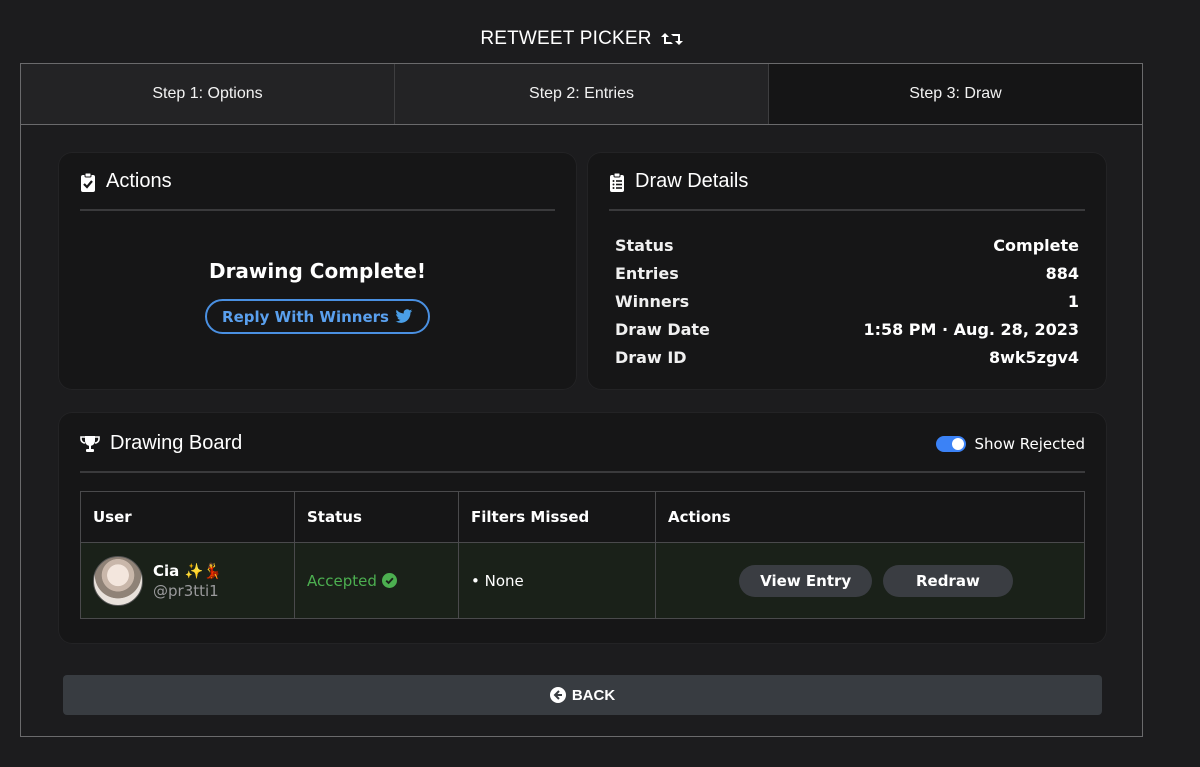 The image size is (1200, 767). What do you see at coordinates (847, 357) in the screenshot?
I see `detail-row-draw-id: Draw ID 8wk5zgv4` at bounding box center [847, 357].